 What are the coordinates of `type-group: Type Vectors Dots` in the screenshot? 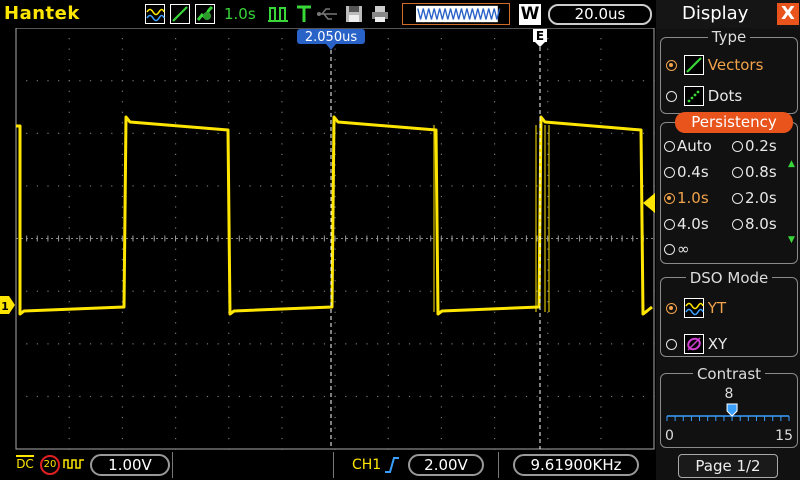 It's located at (729, 71).